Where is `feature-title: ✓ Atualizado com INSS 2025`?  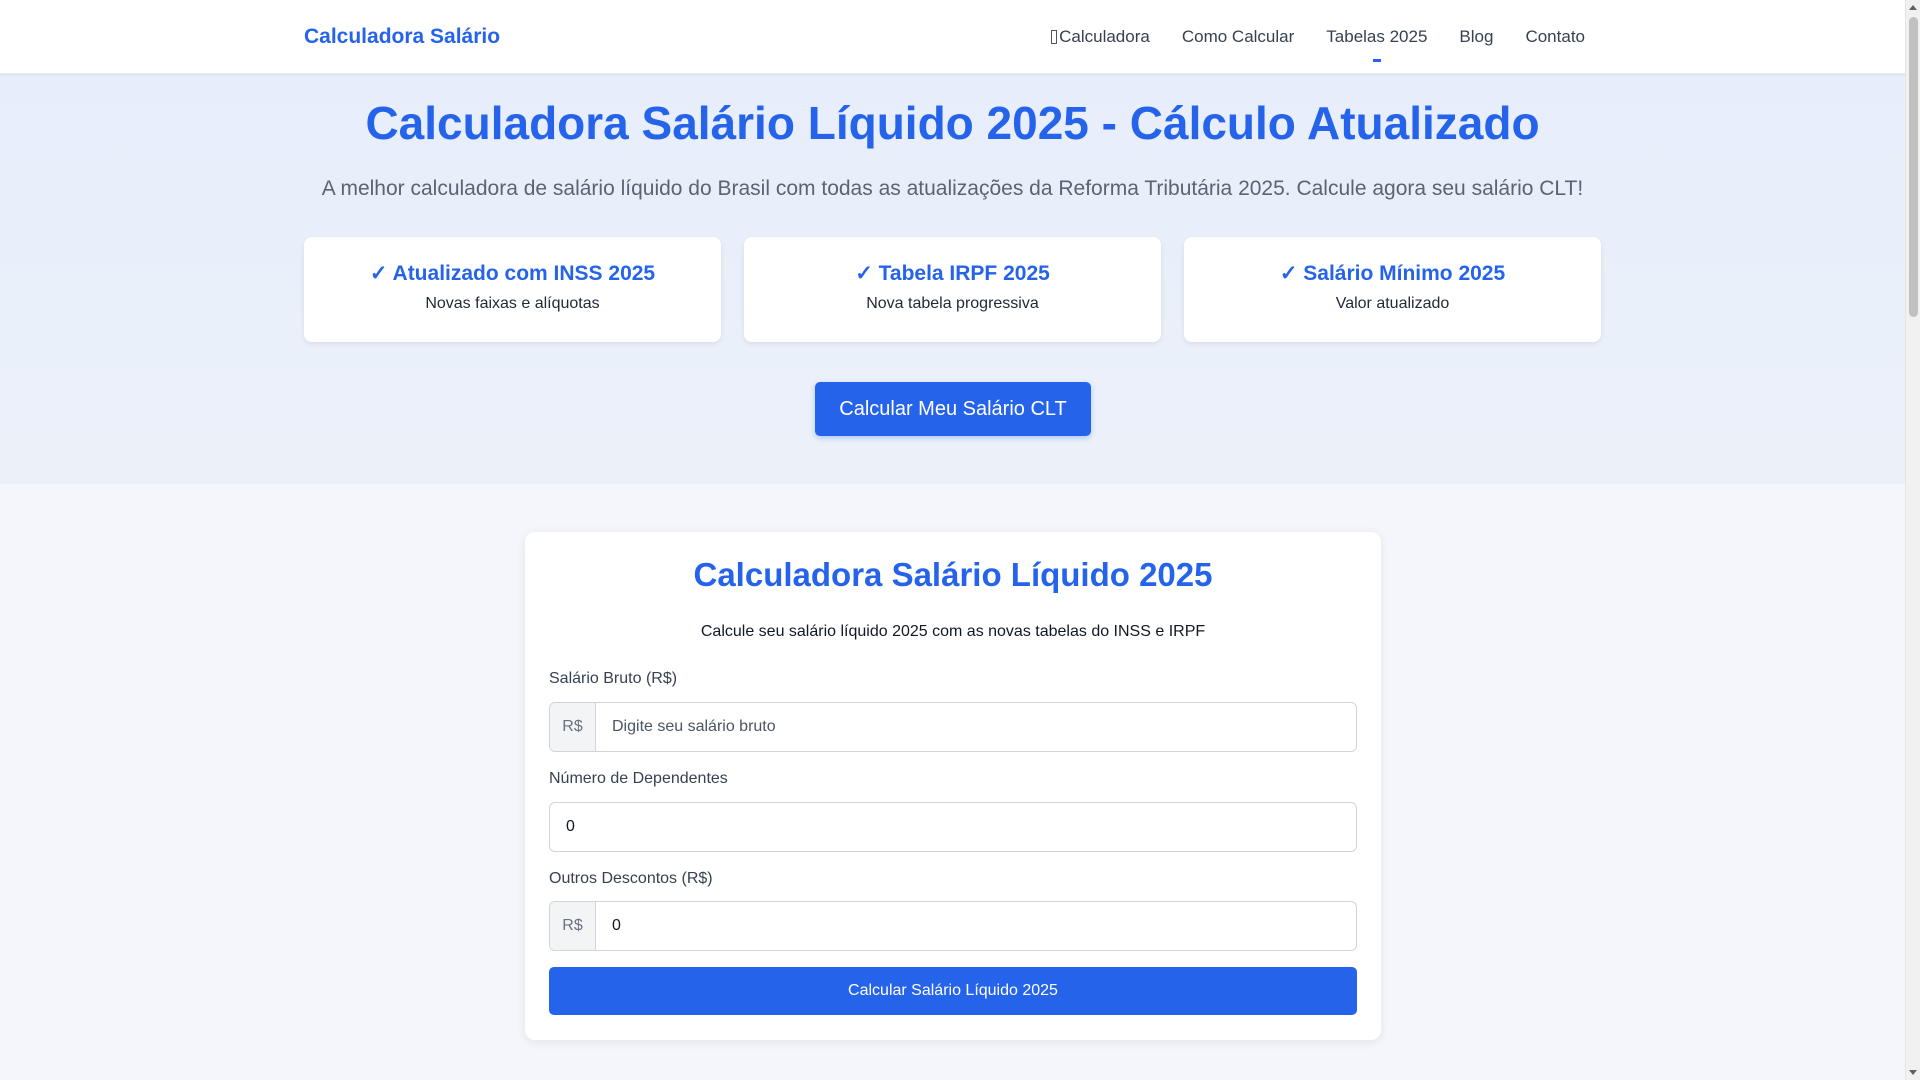
feature-title: ✓ Atualizado com INSS 2025 is located at coordinates (512, 273).